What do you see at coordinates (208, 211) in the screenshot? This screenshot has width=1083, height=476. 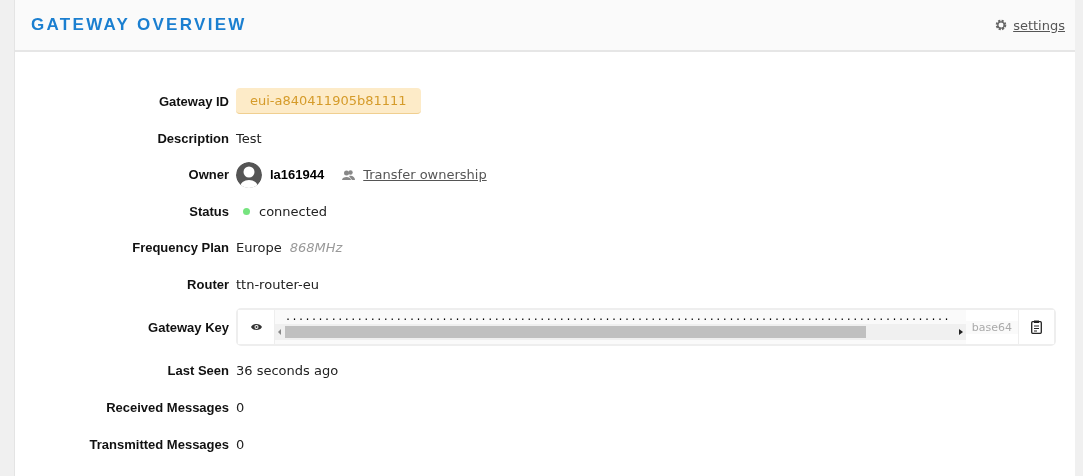 I see `field-label: Status` at bounding box center [208, 211].